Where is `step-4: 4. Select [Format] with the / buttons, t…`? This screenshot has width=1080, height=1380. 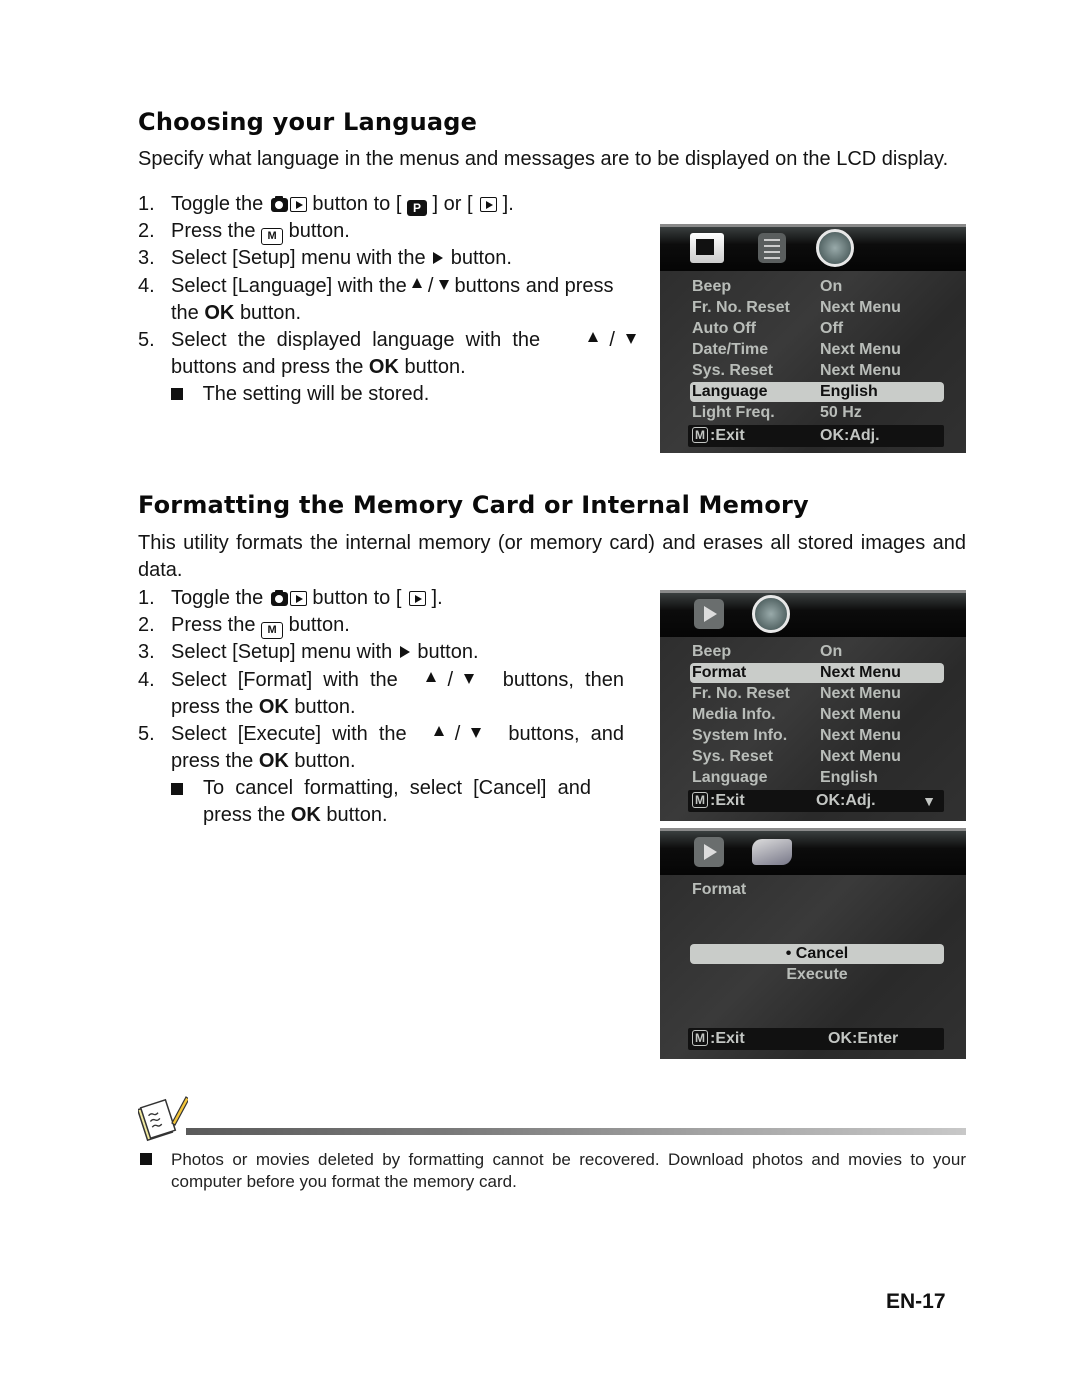 step-4: 4. Select [Format] with the / buttons, t… is located at coordinates (381, 693).